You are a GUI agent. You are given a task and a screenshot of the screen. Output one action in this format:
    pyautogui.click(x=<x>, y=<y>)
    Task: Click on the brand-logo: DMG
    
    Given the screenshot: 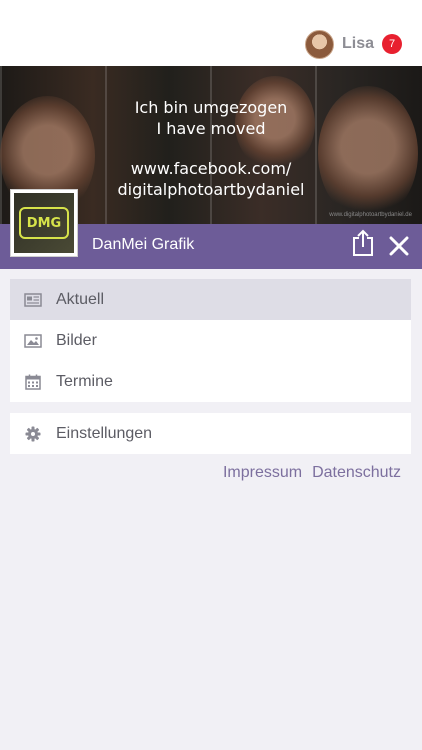 What is the action you would take?
    pyautogui.click(x=44, y=223)
    